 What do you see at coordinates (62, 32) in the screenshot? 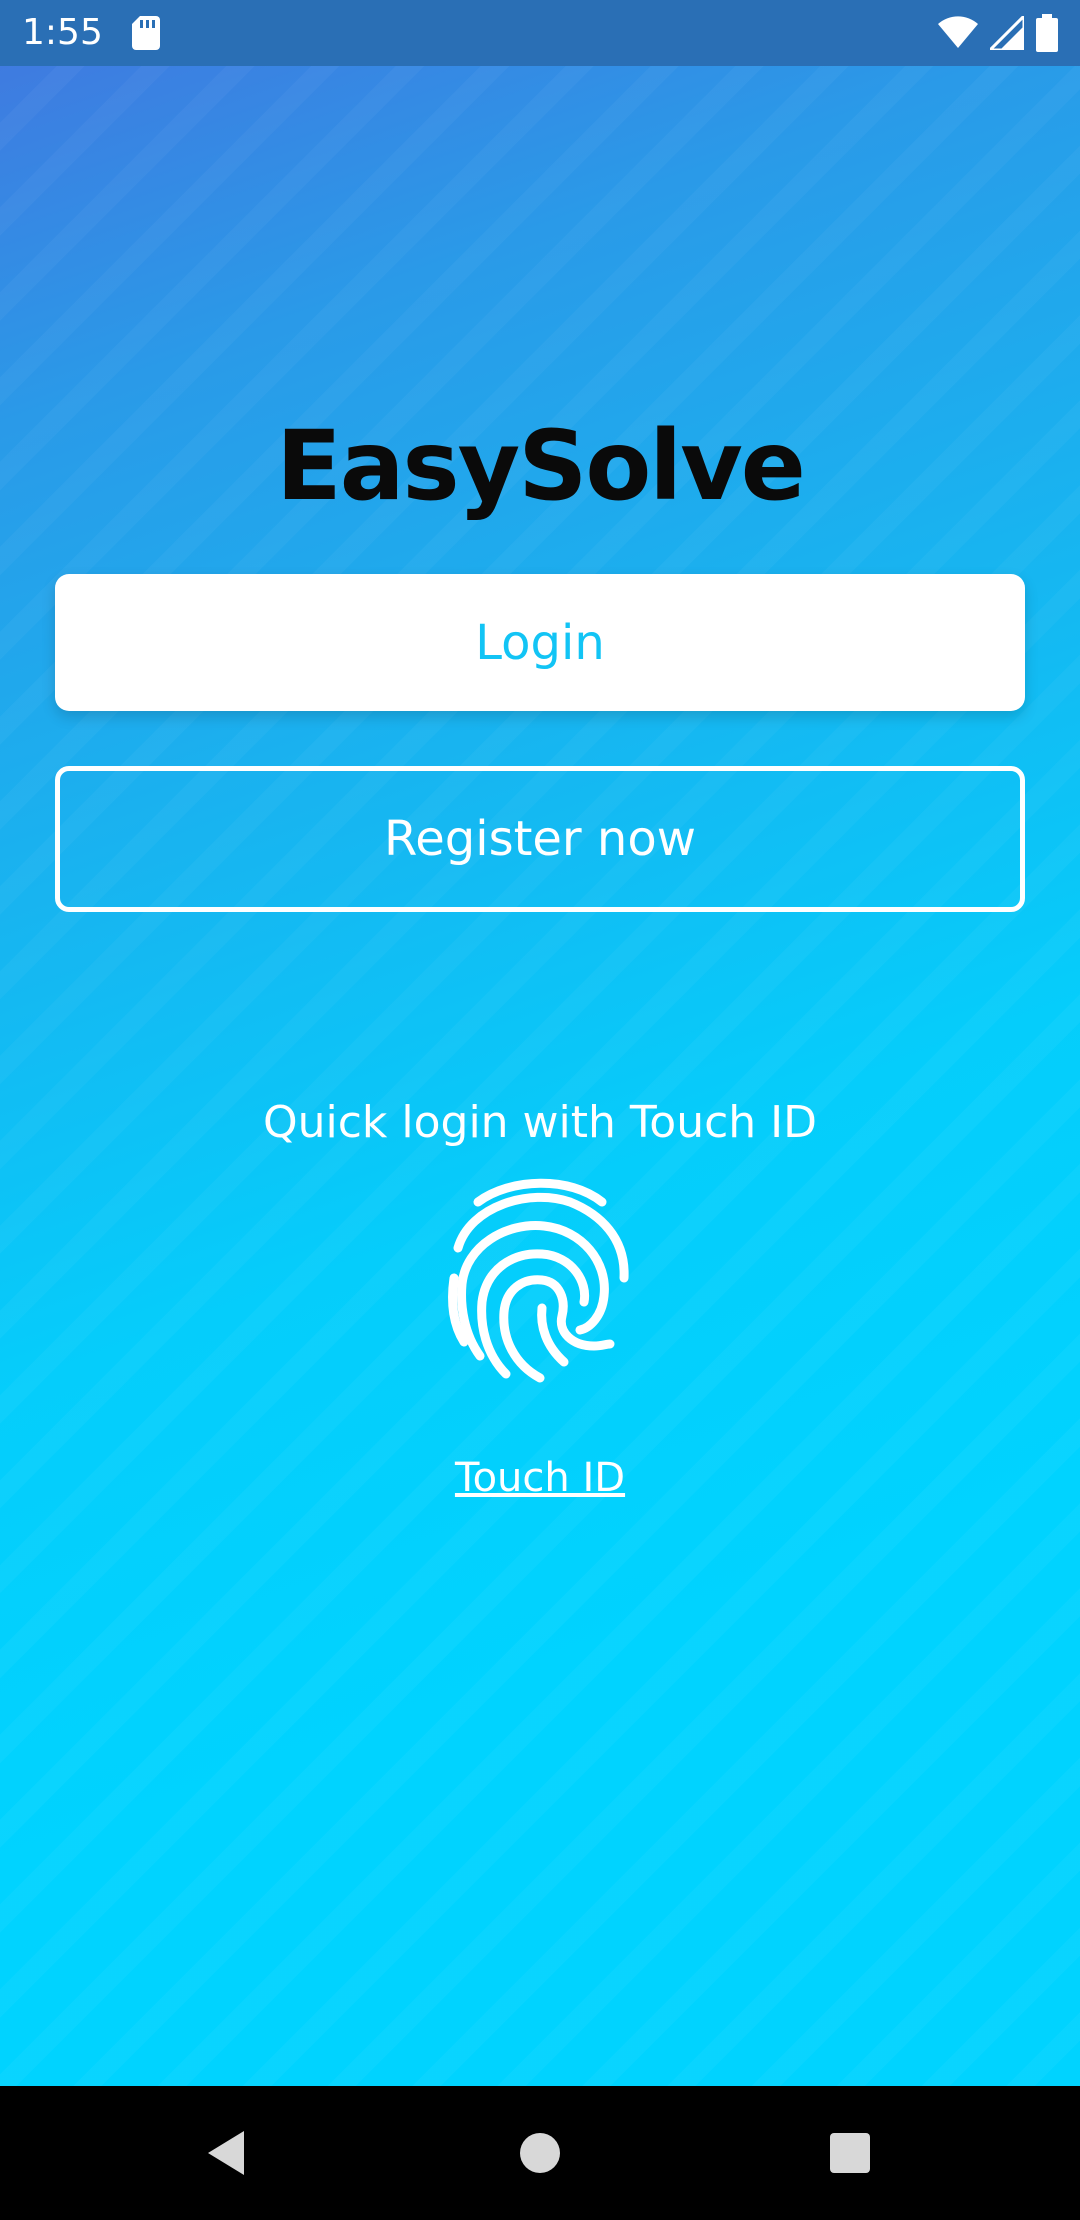
I see `status-time: 1:55` at bounding box center [62, 32].